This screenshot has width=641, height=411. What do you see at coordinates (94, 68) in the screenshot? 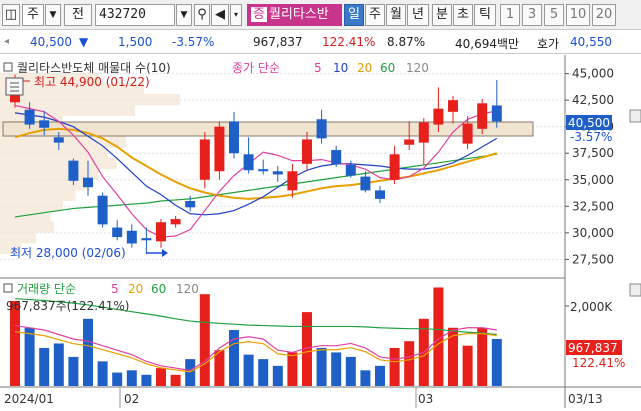
I see `price-panel-title: 퀄리타스반도체 매물대 수(10)` at bounding box center [94, 68].